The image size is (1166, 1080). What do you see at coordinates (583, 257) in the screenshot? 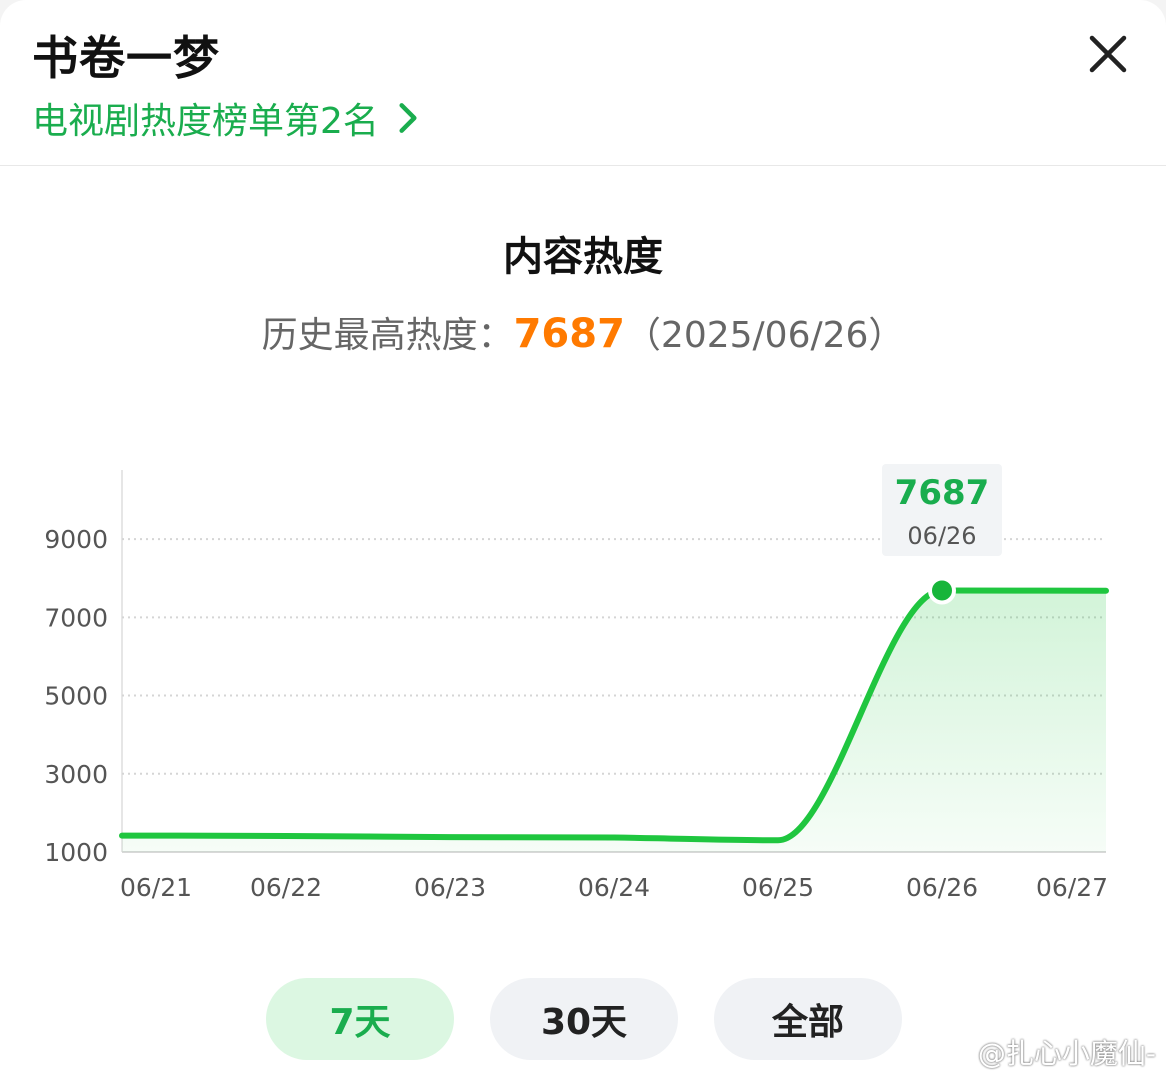
I see `chart-title: 内容热度` at bounding box center [583, 257].